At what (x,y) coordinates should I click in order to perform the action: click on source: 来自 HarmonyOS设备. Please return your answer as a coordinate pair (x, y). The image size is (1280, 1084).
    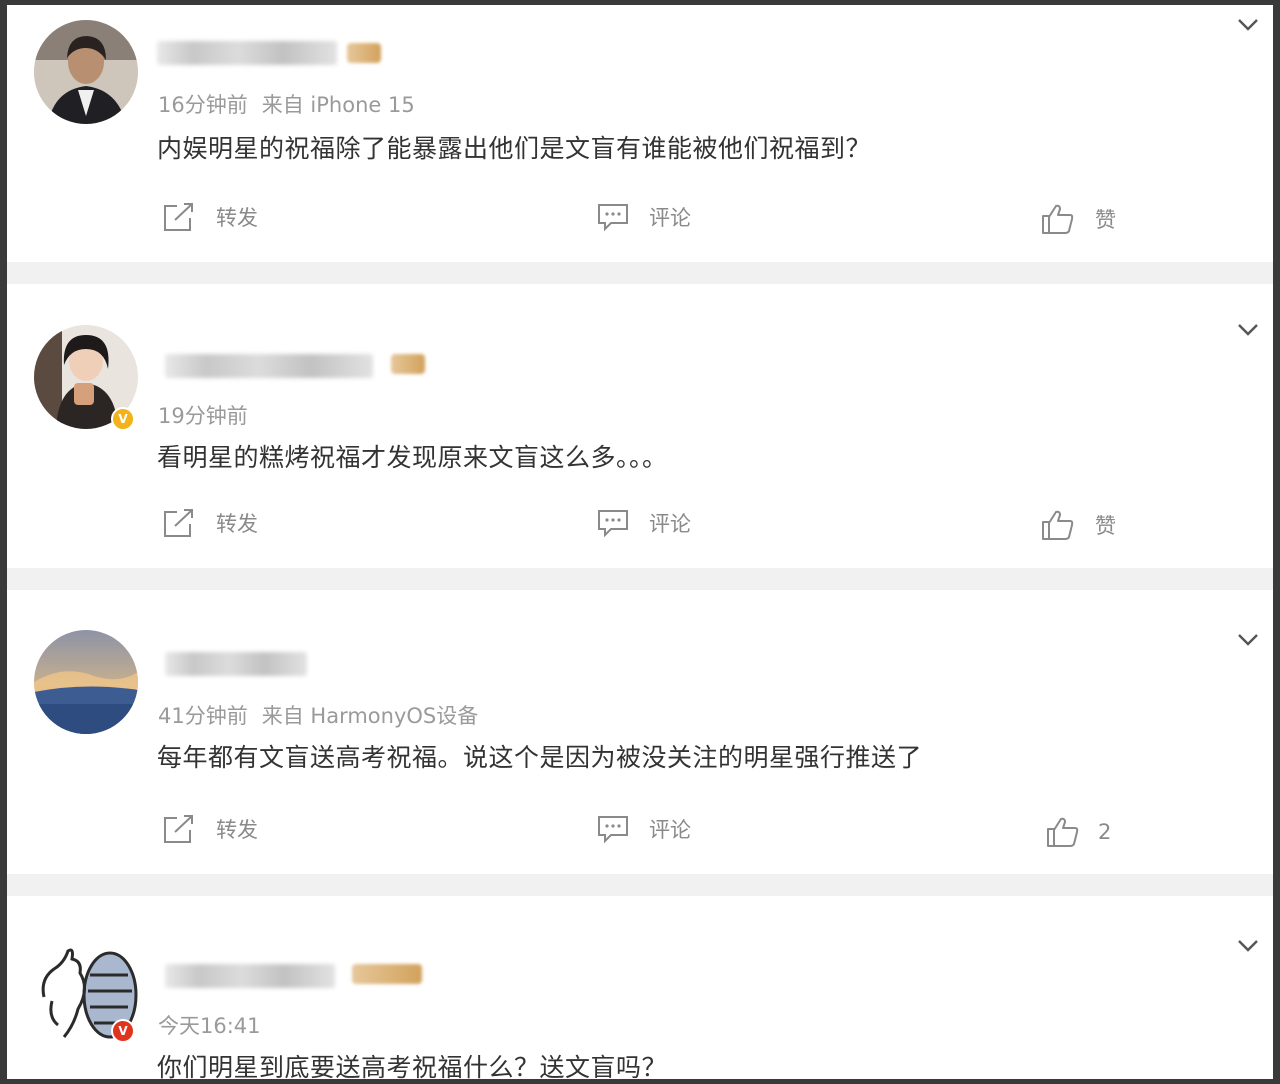
    Looking at the image, I should click on (370, 716).